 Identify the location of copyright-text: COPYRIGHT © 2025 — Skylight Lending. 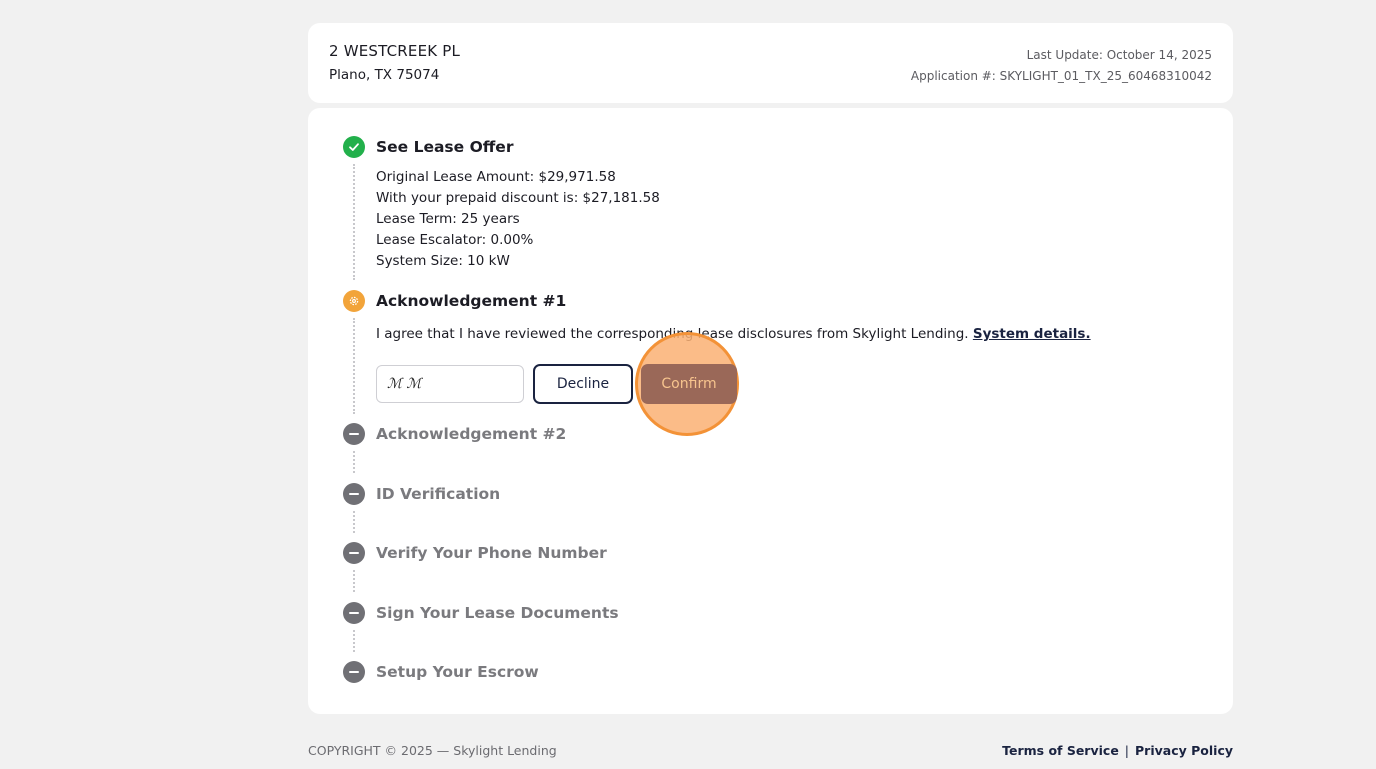
(432, 750).